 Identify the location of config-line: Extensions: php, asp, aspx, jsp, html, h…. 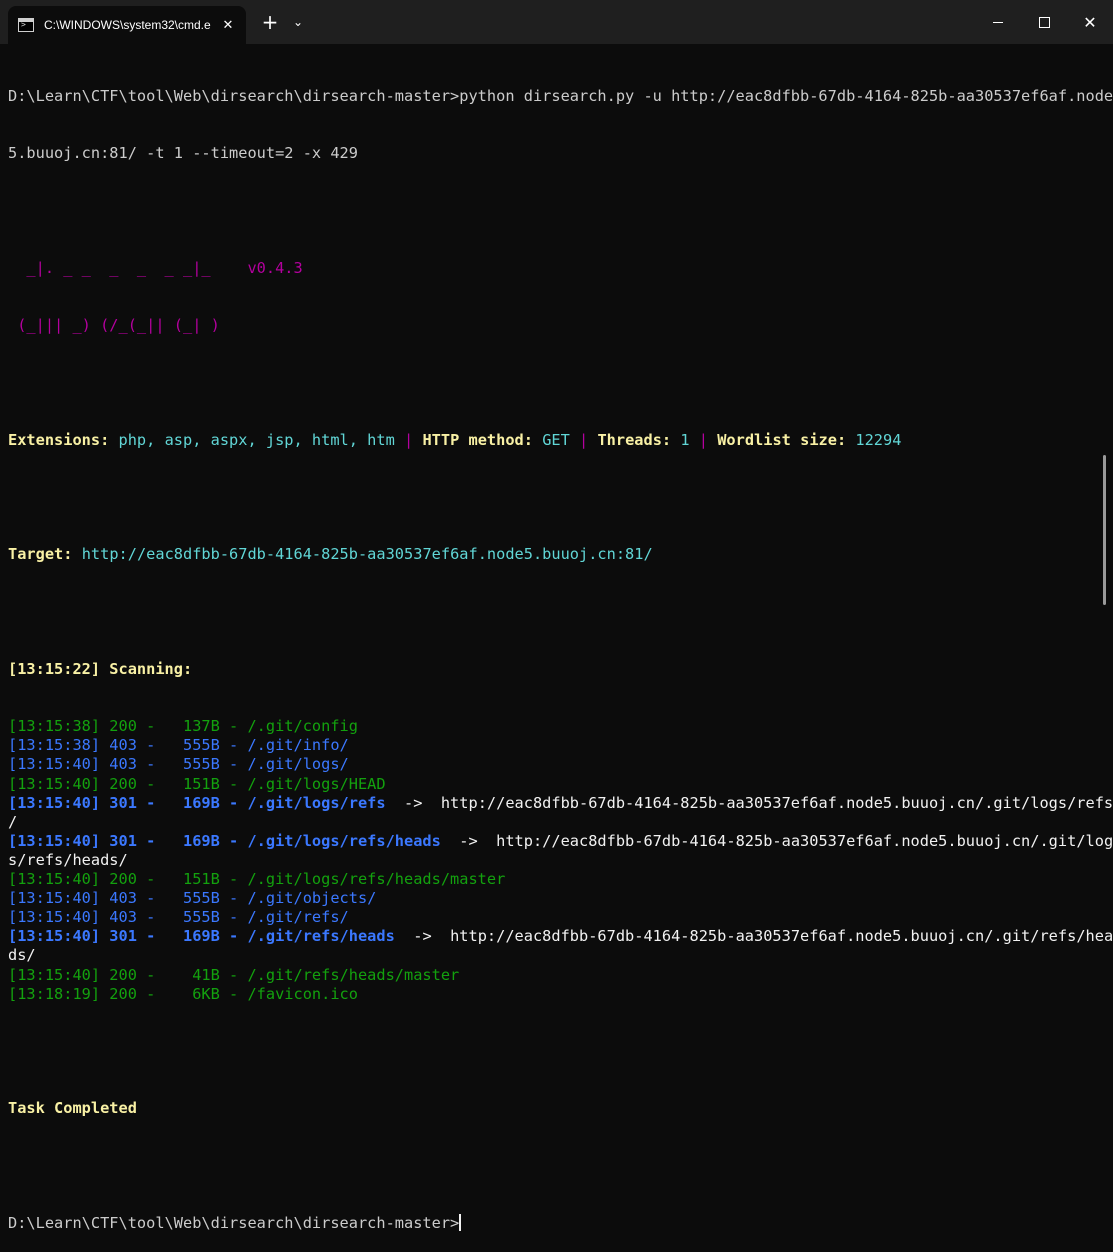
(553, 440).